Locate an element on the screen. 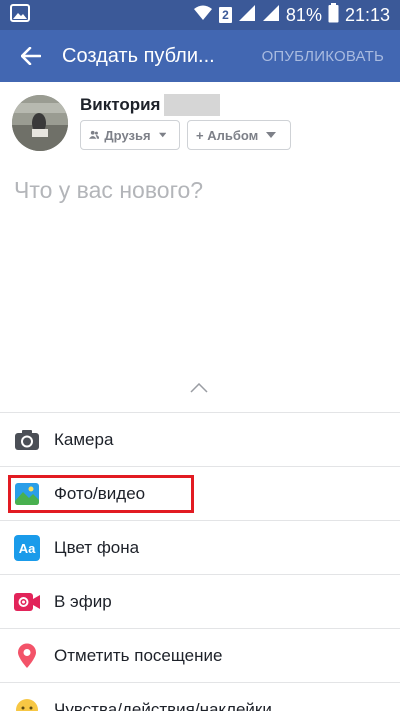 This screenshot has width=400, height=711. status-bar: 2 81% 21:13 is located at coordinates (200, 15).